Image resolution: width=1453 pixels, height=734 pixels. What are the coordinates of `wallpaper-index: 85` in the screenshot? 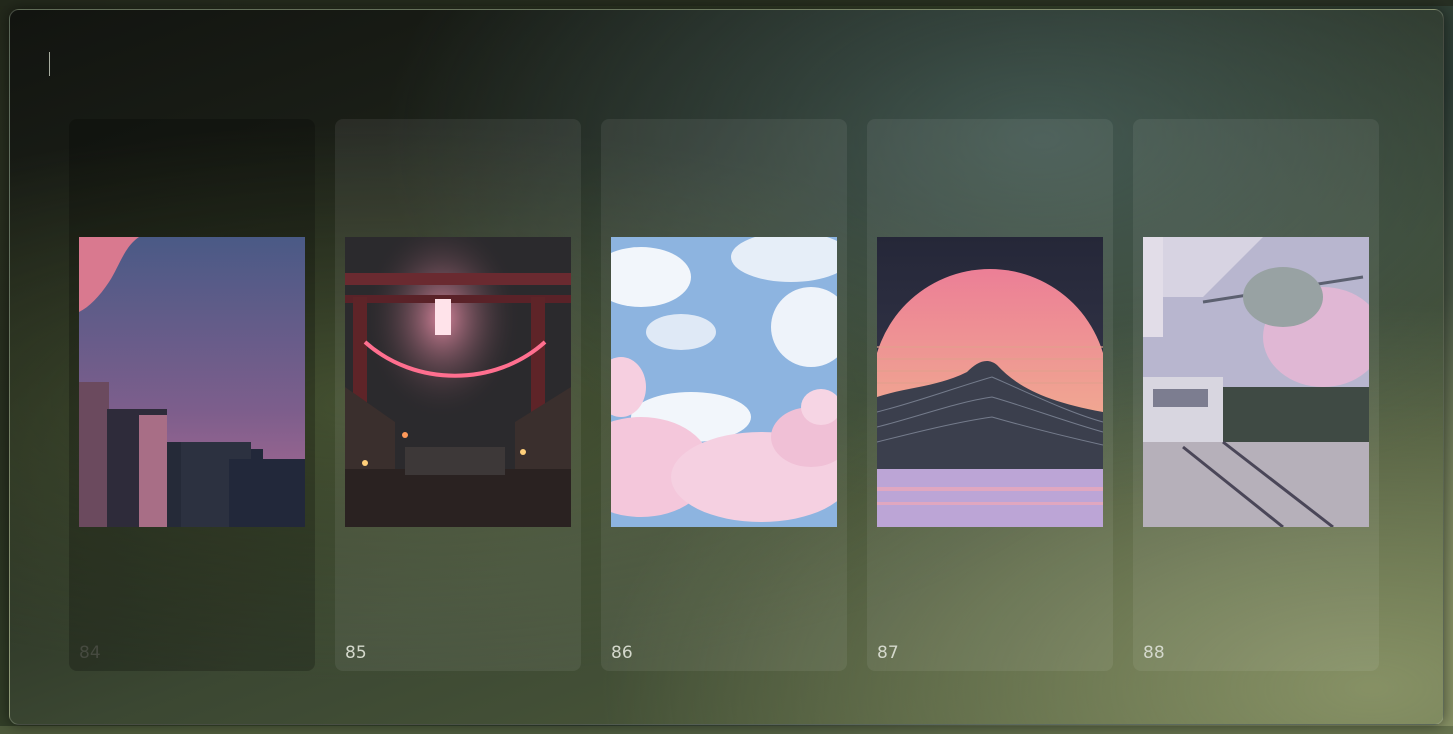 It's located at (356, 653).